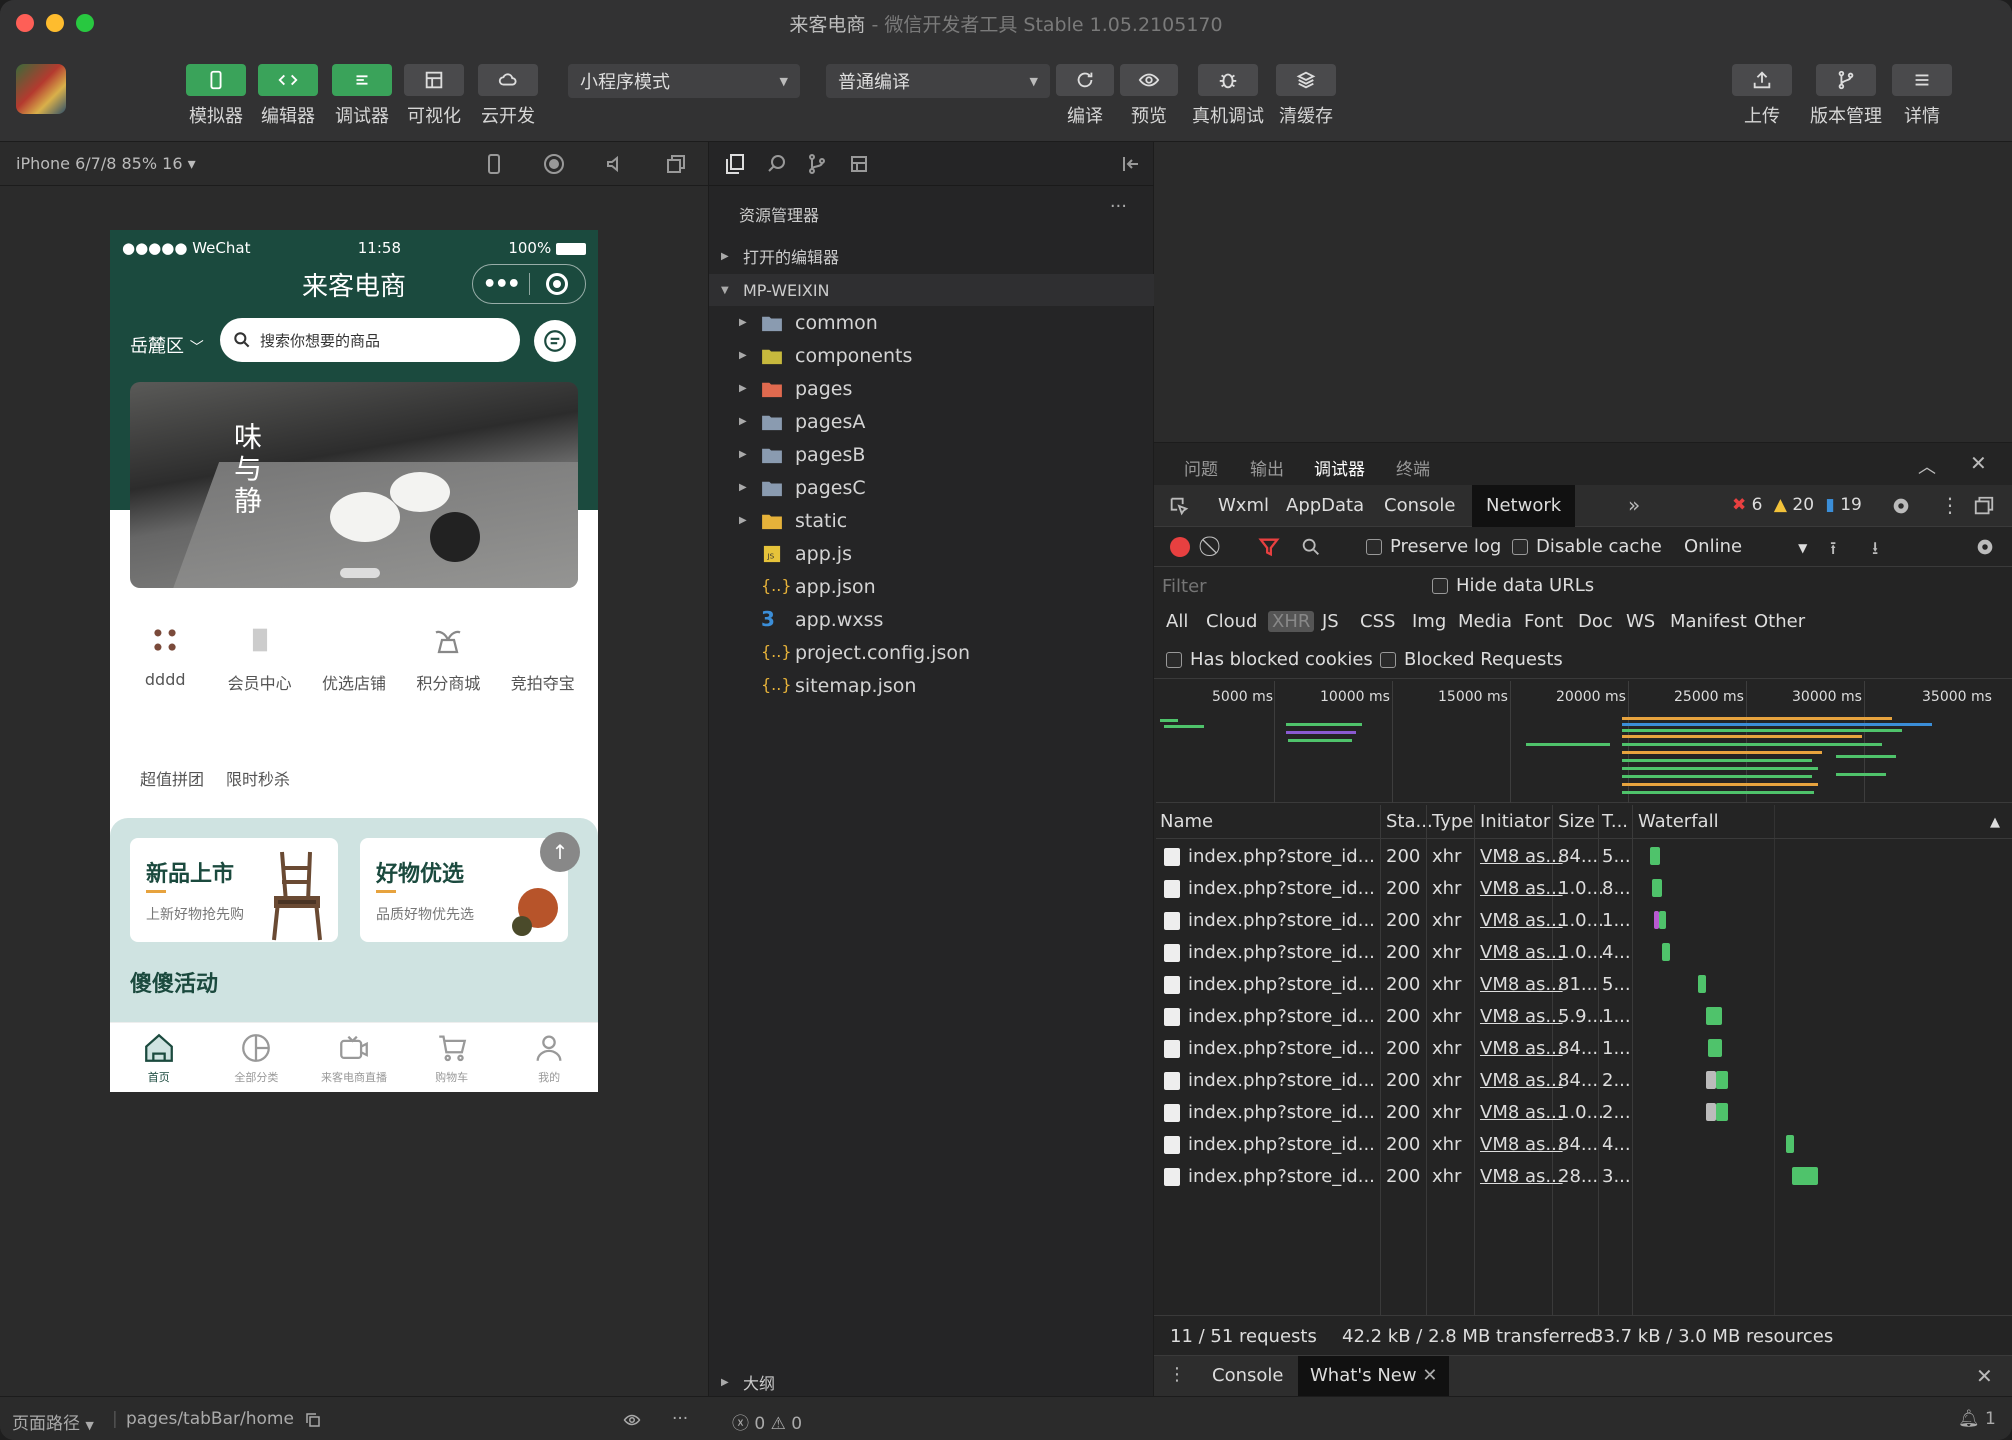  Describe the element at coordinates (1678, 821) in the screenshot. I see `column-waterfall: Waterfall` at that location.